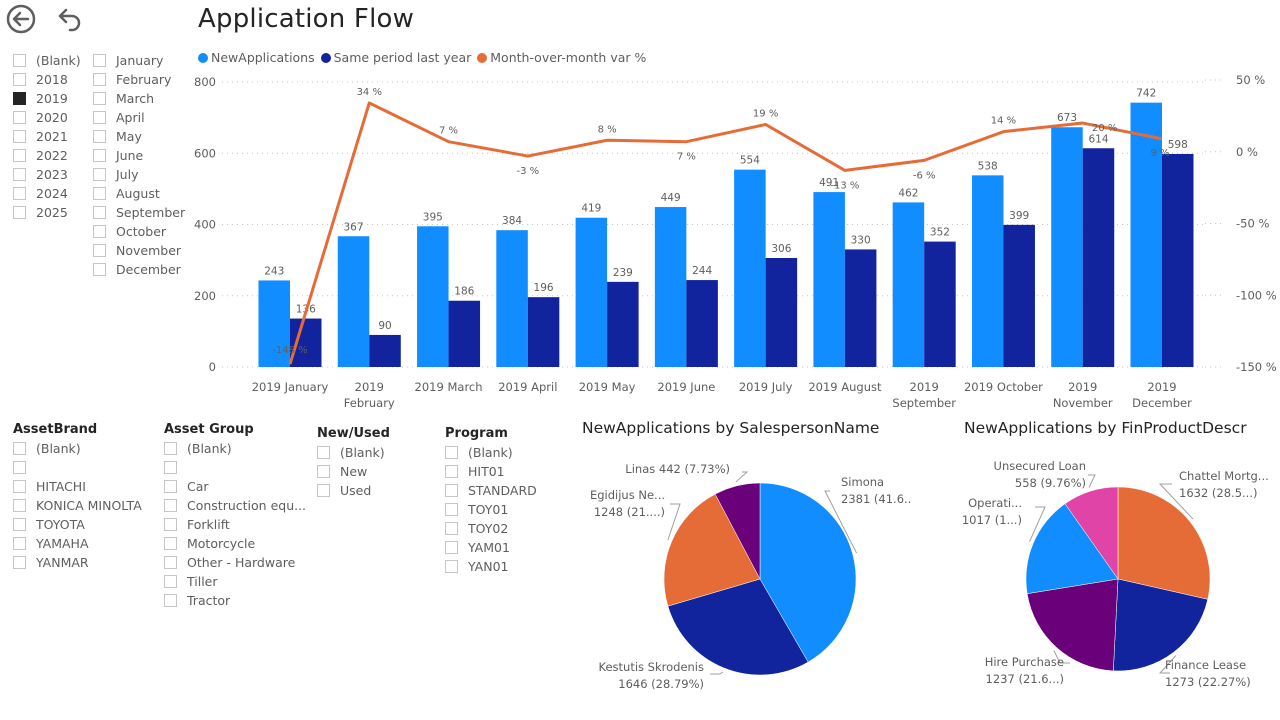 This screenshot has width=1280, height=720. Describe the element at coordinates (651, 667) in the screenshot. I see `pie-label-name: Kestutis Skrodenis` at that location.